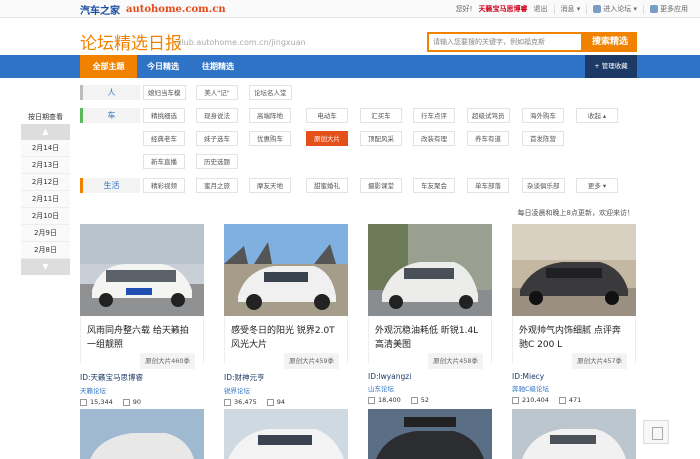 This screenshot has height=459, width=700. Describe the element at coordinates (217, 138) in the screenshot. I see `tag: 妹子选车` at that location.